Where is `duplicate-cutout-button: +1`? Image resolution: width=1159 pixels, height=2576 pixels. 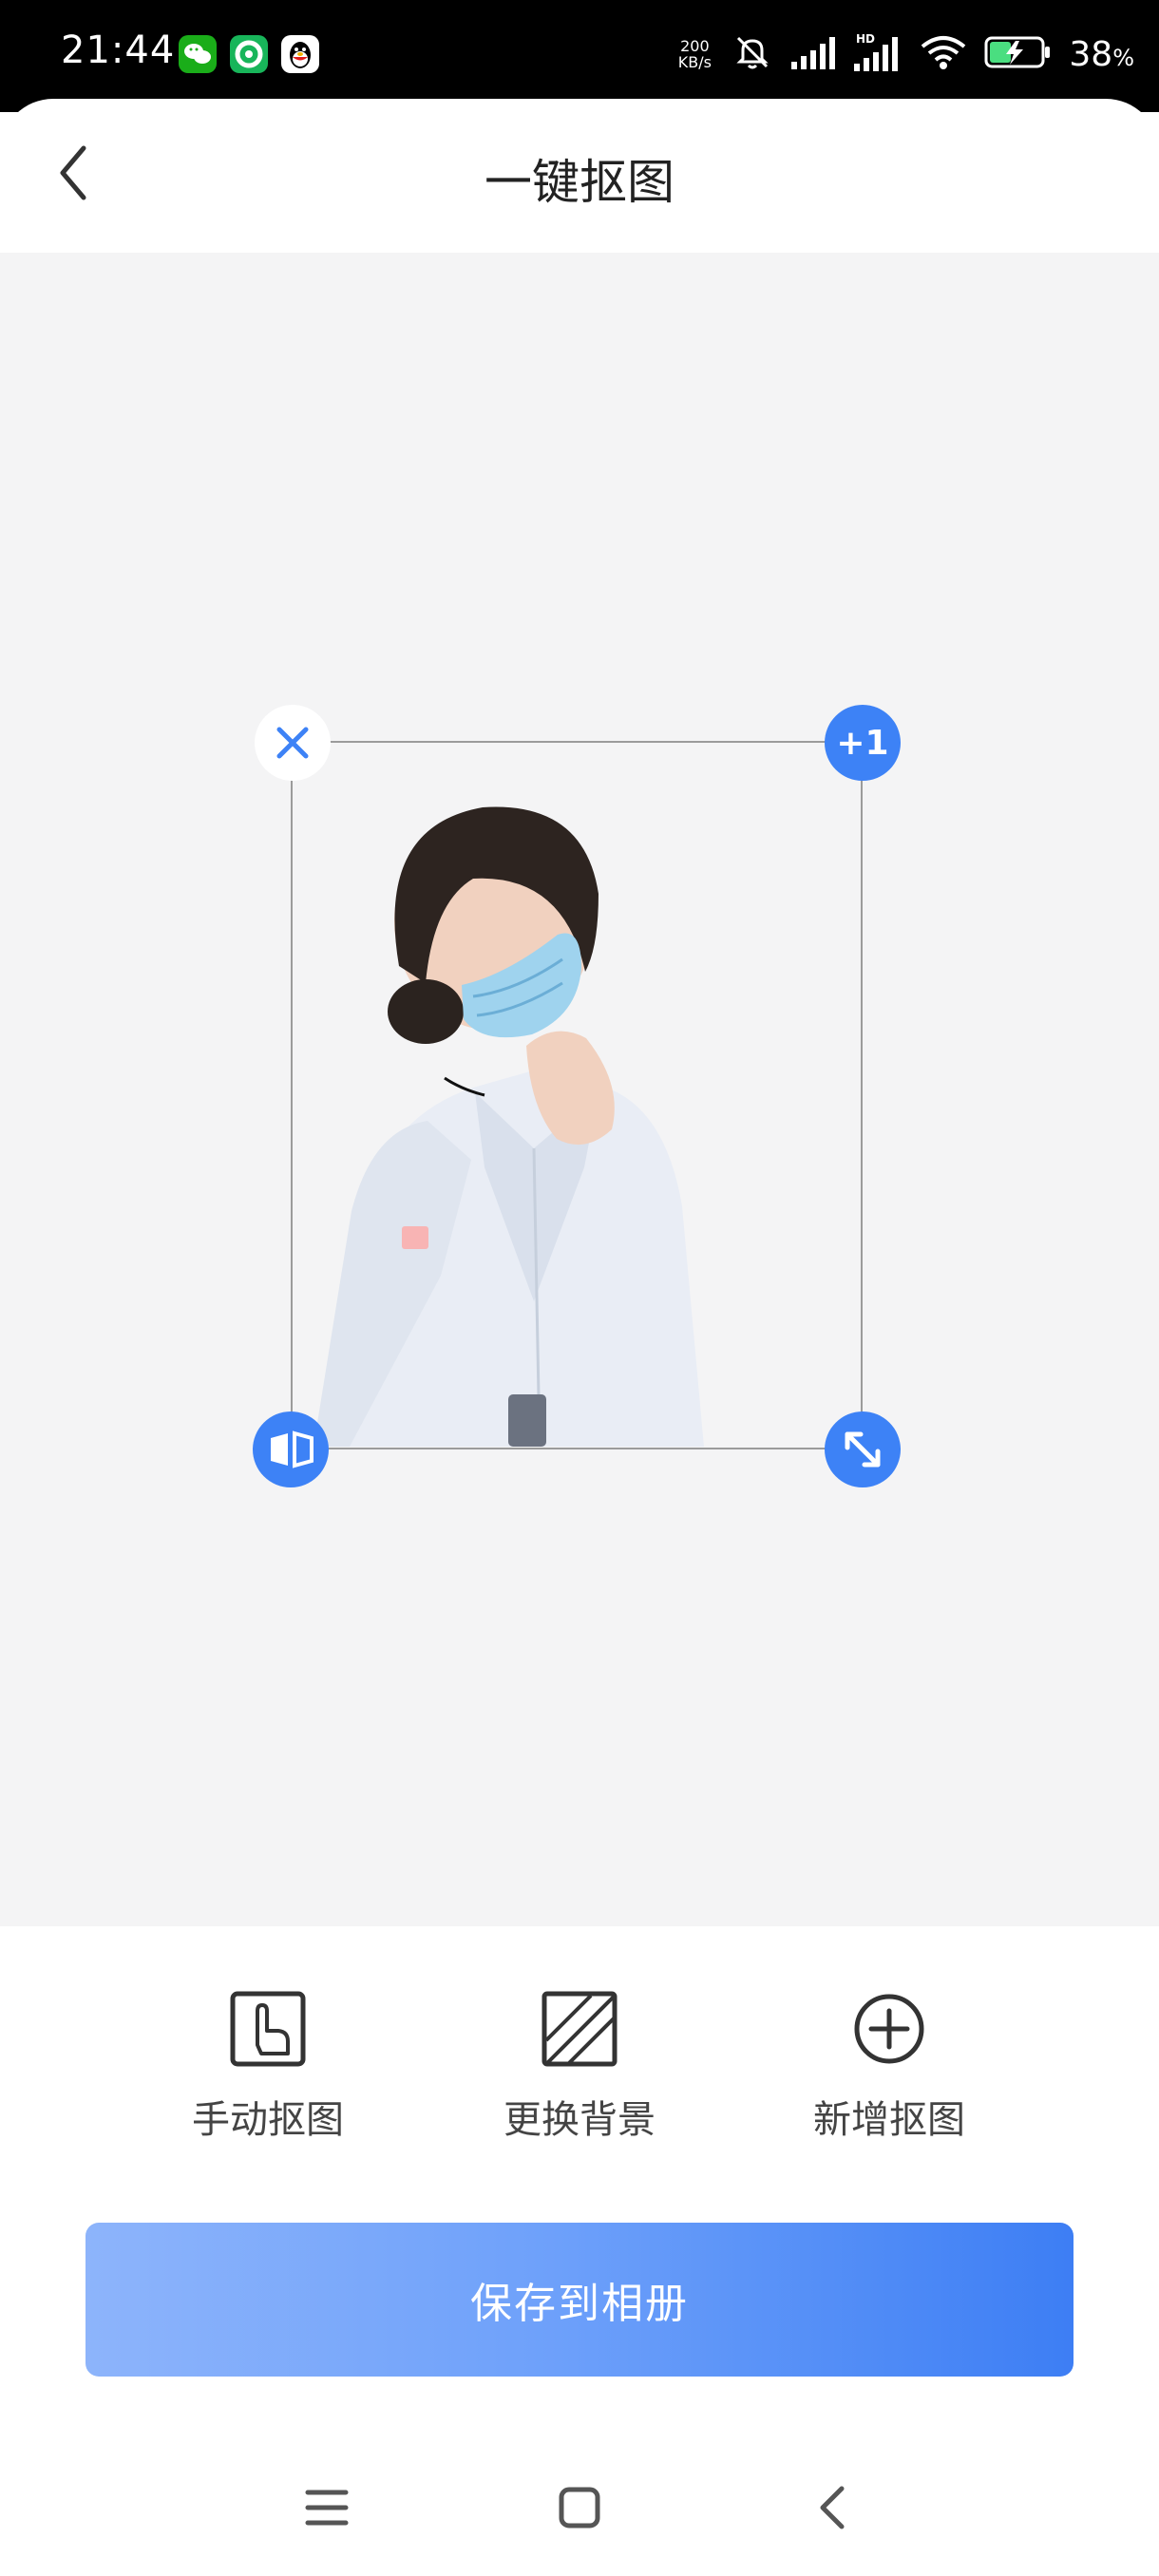 duplicate-cutout-button: +1 is located at coordinates (863, 743).